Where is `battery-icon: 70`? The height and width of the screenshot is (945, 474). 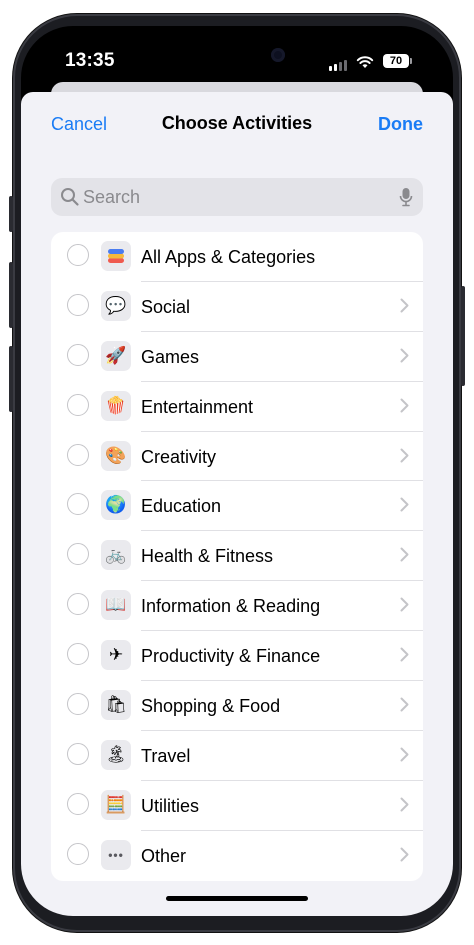
battery-icon: 70 is located at coordinates (397, 61).